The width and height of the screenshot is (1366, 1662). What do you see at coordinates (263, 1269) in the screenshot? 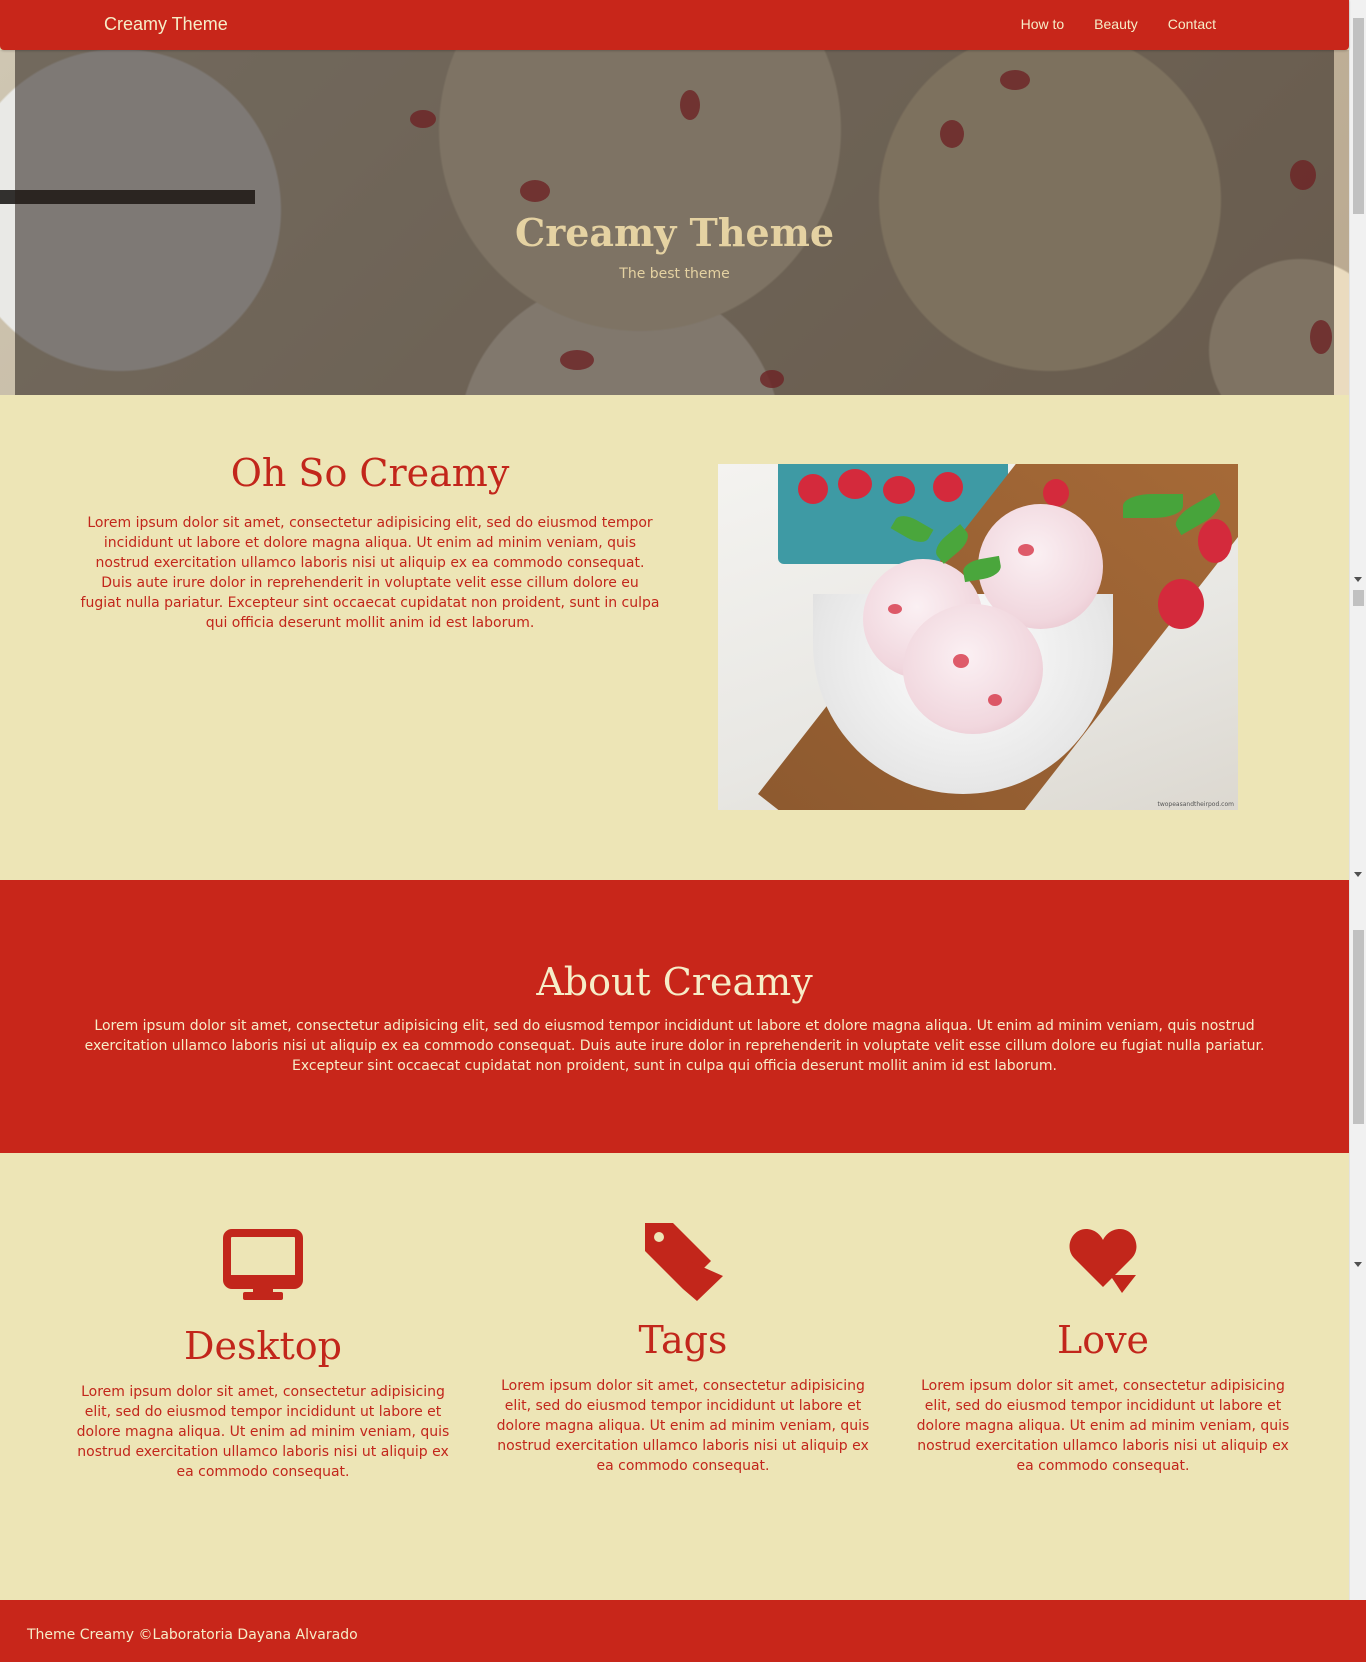
I see `desktop-icon` at bounding box center [263, 1269].